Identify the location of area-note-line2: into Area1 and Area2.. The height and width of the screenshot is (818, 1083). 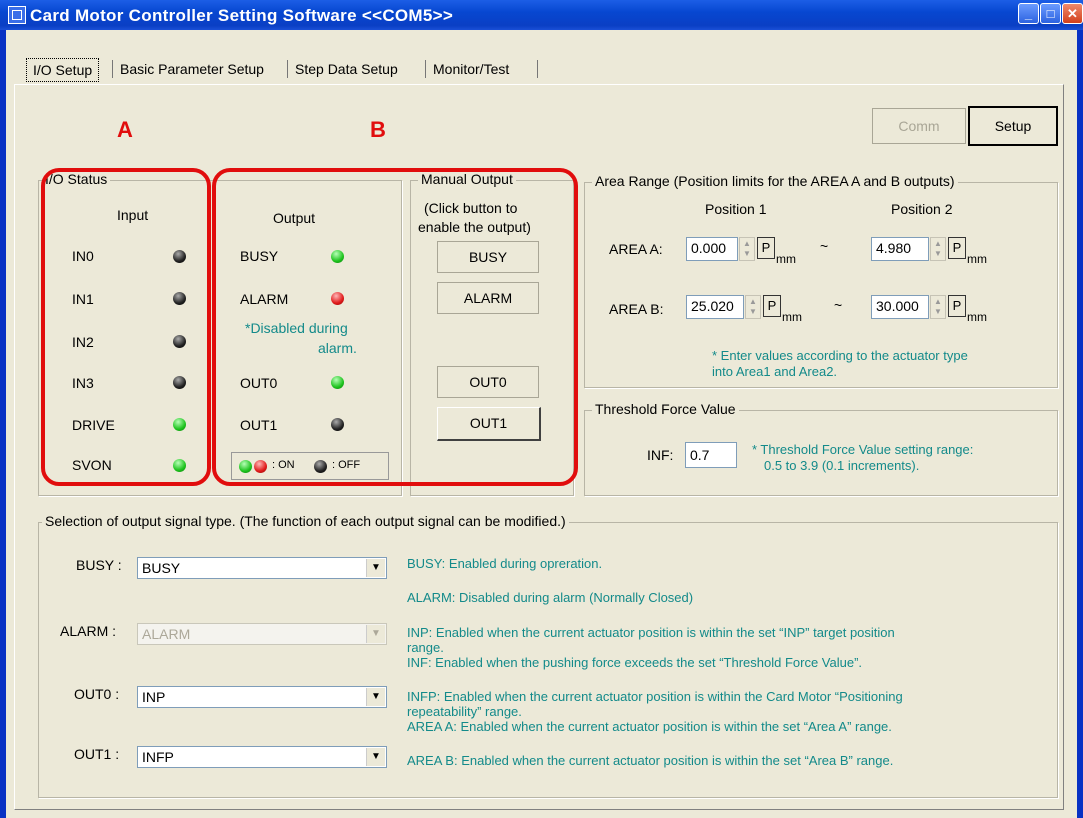
(775, 371).